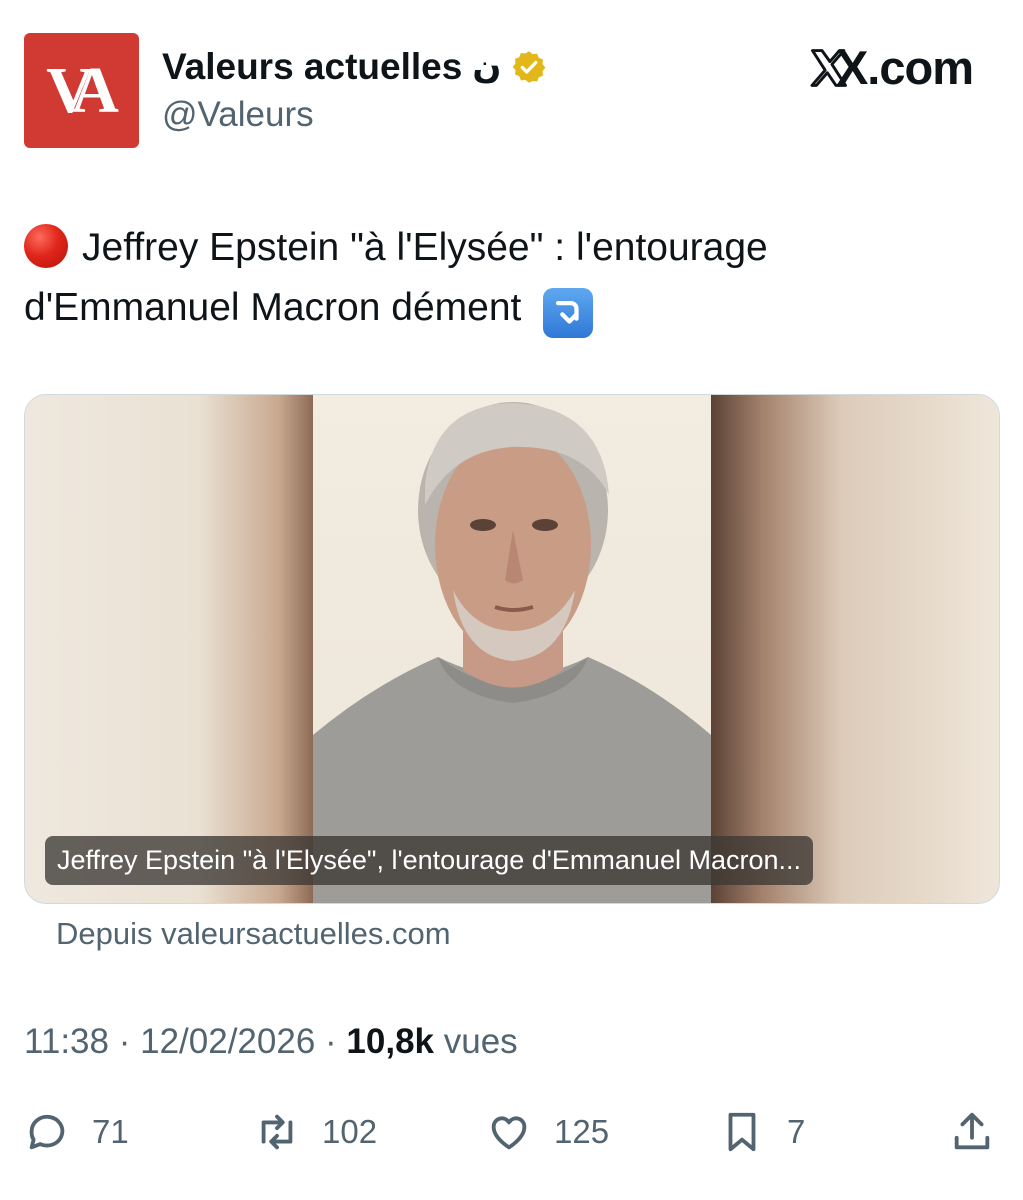 The height and width of the screenshot is (1200, 1023). I want to click on x-com-text: X.com, so click(905, 67).